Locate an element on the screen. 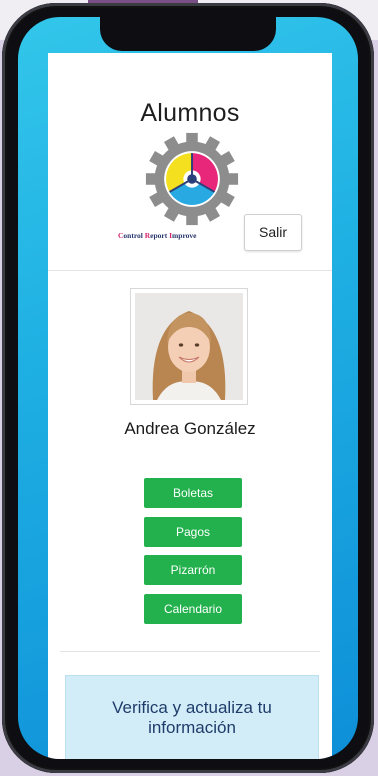 The image size is (378, 776). pizarron-button: Pizarrón is located at coordinates (193, 570).